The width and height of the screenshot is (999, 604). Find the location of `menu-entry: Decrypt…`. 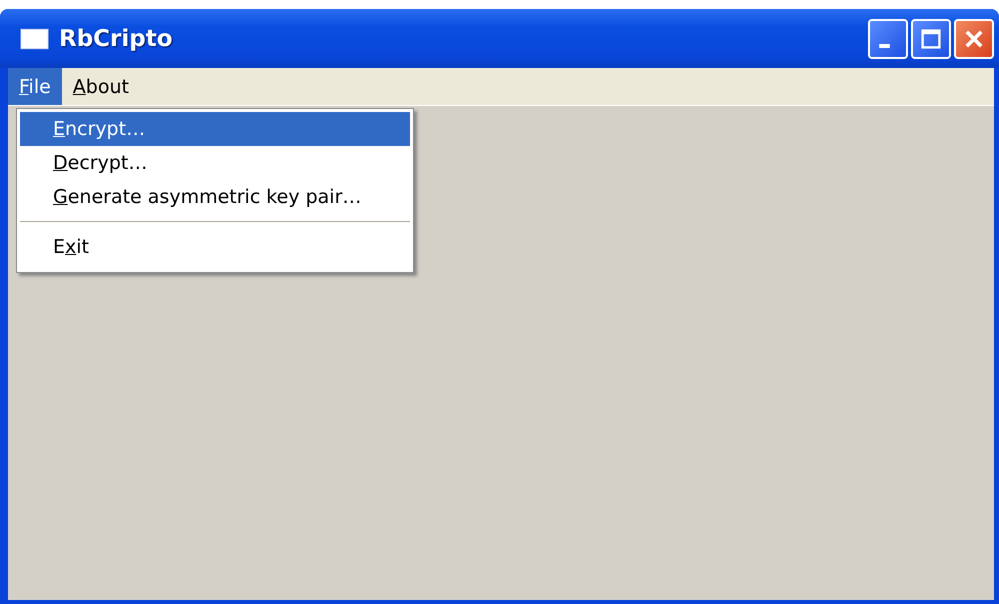

menu-entry: Decrypt… is located at coordinates (215, 163).